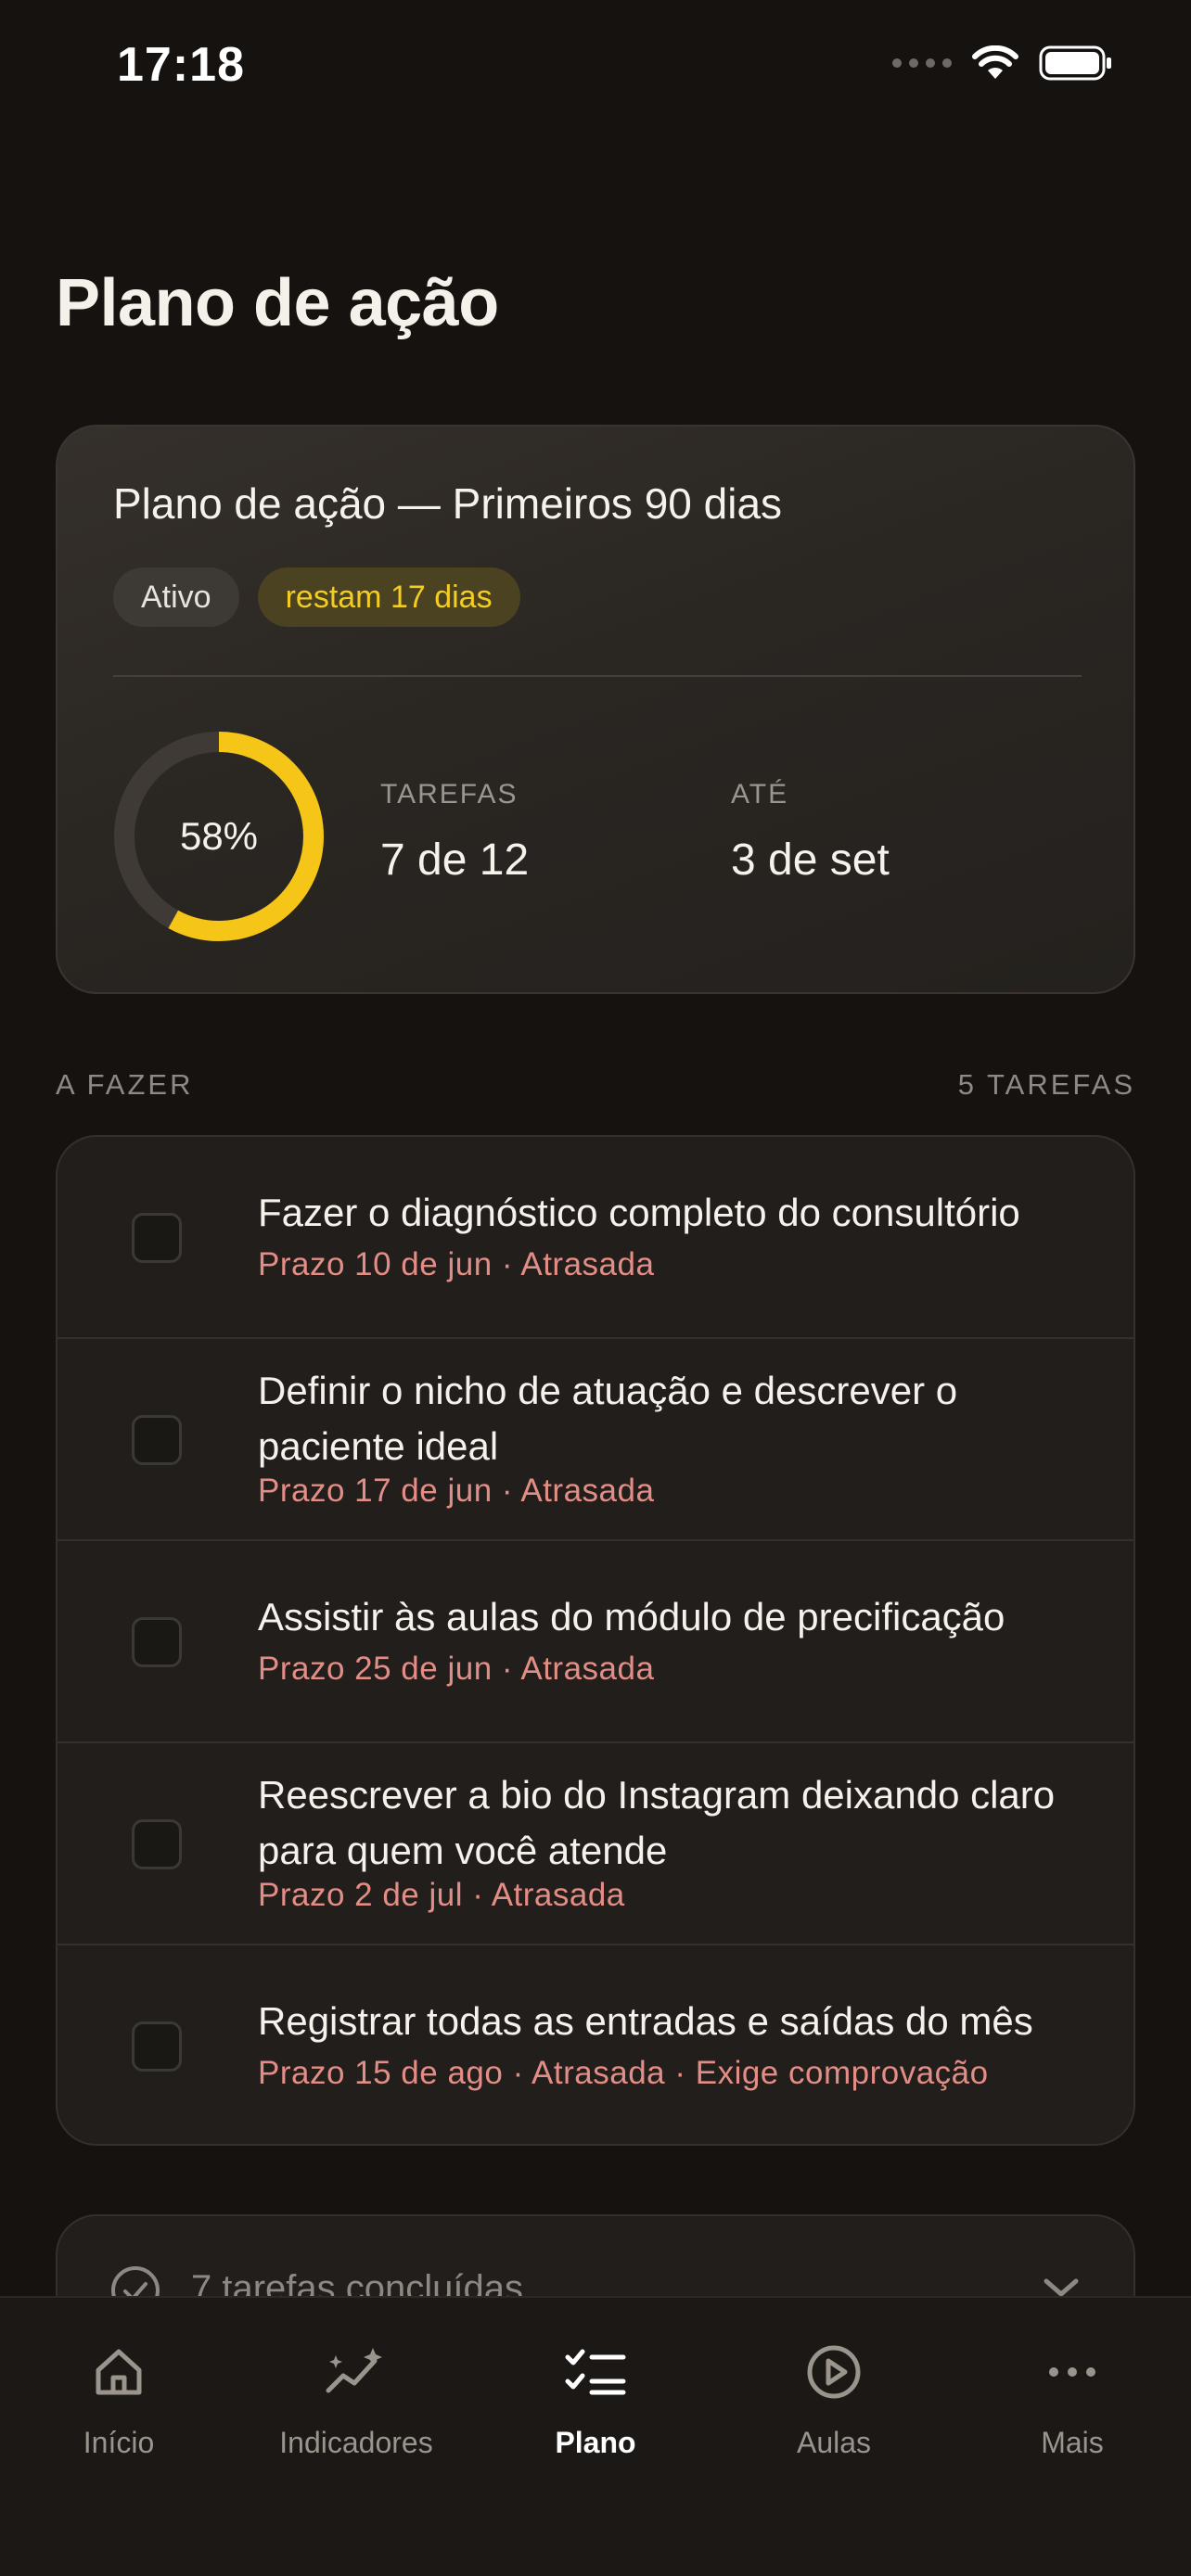 The width and height of the screenshot is (1191, 2576). Describe the element at coordinates (181, 65) in the screenshot. I see `status-time: 17:18` at that location.